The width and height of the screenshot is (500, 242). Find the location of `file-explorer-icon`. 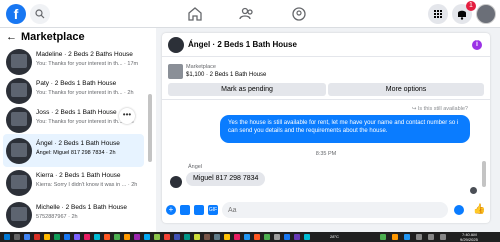

file-explorer-icon is located at coordinates (47, 237).